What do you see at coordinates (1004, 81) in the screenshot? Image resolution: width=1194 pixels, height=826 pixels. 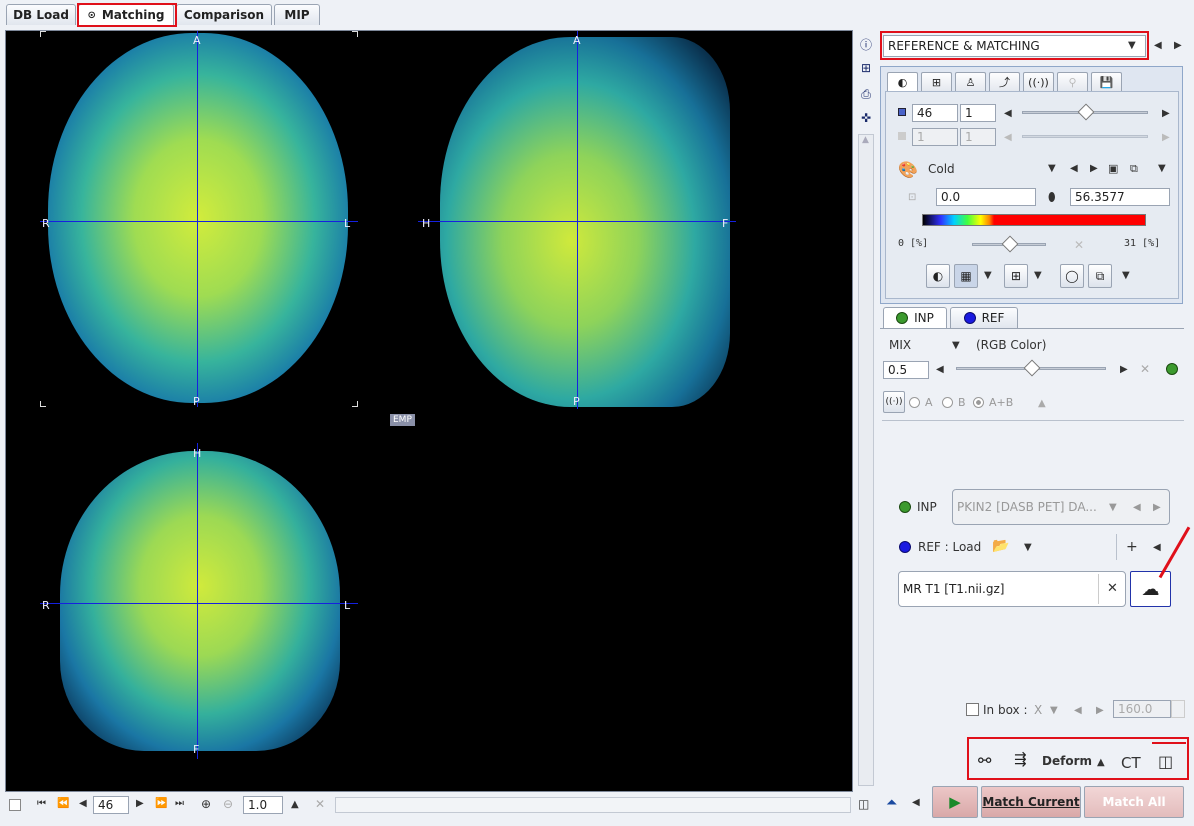 I see `tab-histogram: ⤴` at bounding box center [1004, 81].